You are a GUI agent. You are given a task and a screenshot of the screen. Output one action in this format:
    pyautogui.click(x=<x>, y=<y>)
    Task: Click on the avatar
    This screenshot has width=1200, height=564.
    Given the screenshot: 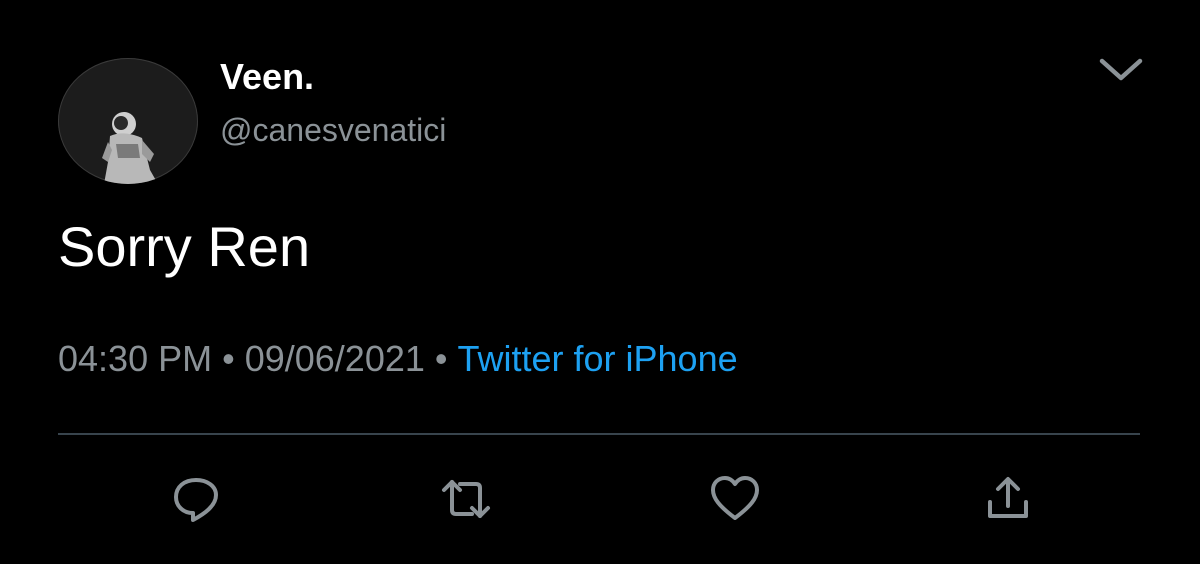 What is the action you would take?
    pyautogui.click(x=128, y=121)
    